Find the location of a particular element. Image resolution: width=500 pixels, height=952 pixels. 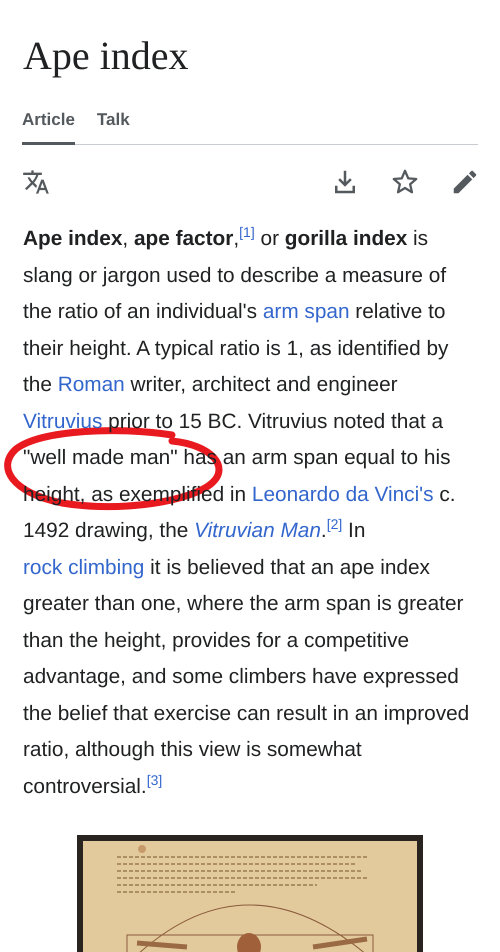

article-link: Leonardo da Vinci's is located at coordinates (343, 494).